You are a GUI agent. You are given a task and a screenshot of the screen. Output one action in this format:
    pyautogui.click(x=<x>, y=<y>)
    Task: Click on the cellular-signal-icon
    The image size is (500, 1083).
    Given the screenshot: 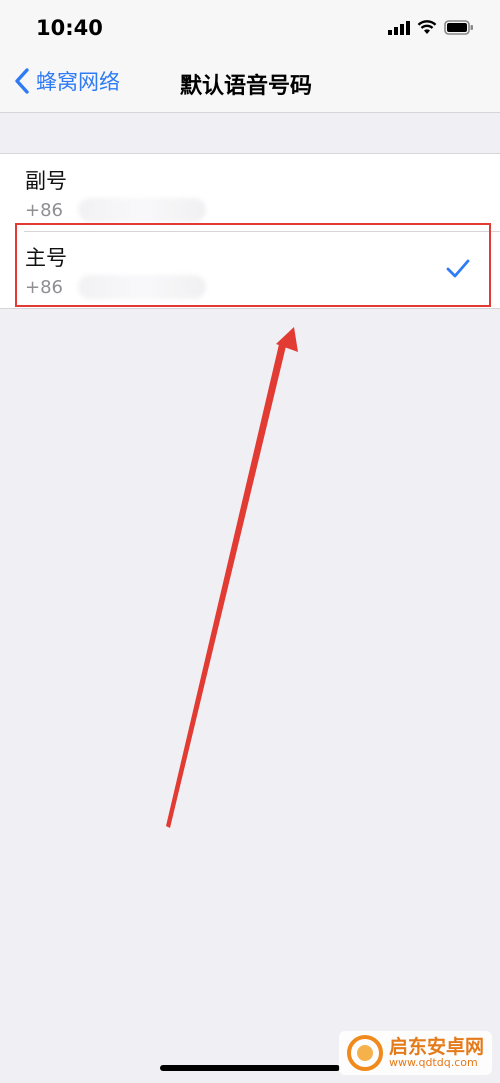 What is the action you would take?
    pyautogui.click(x=399, y=27)
    